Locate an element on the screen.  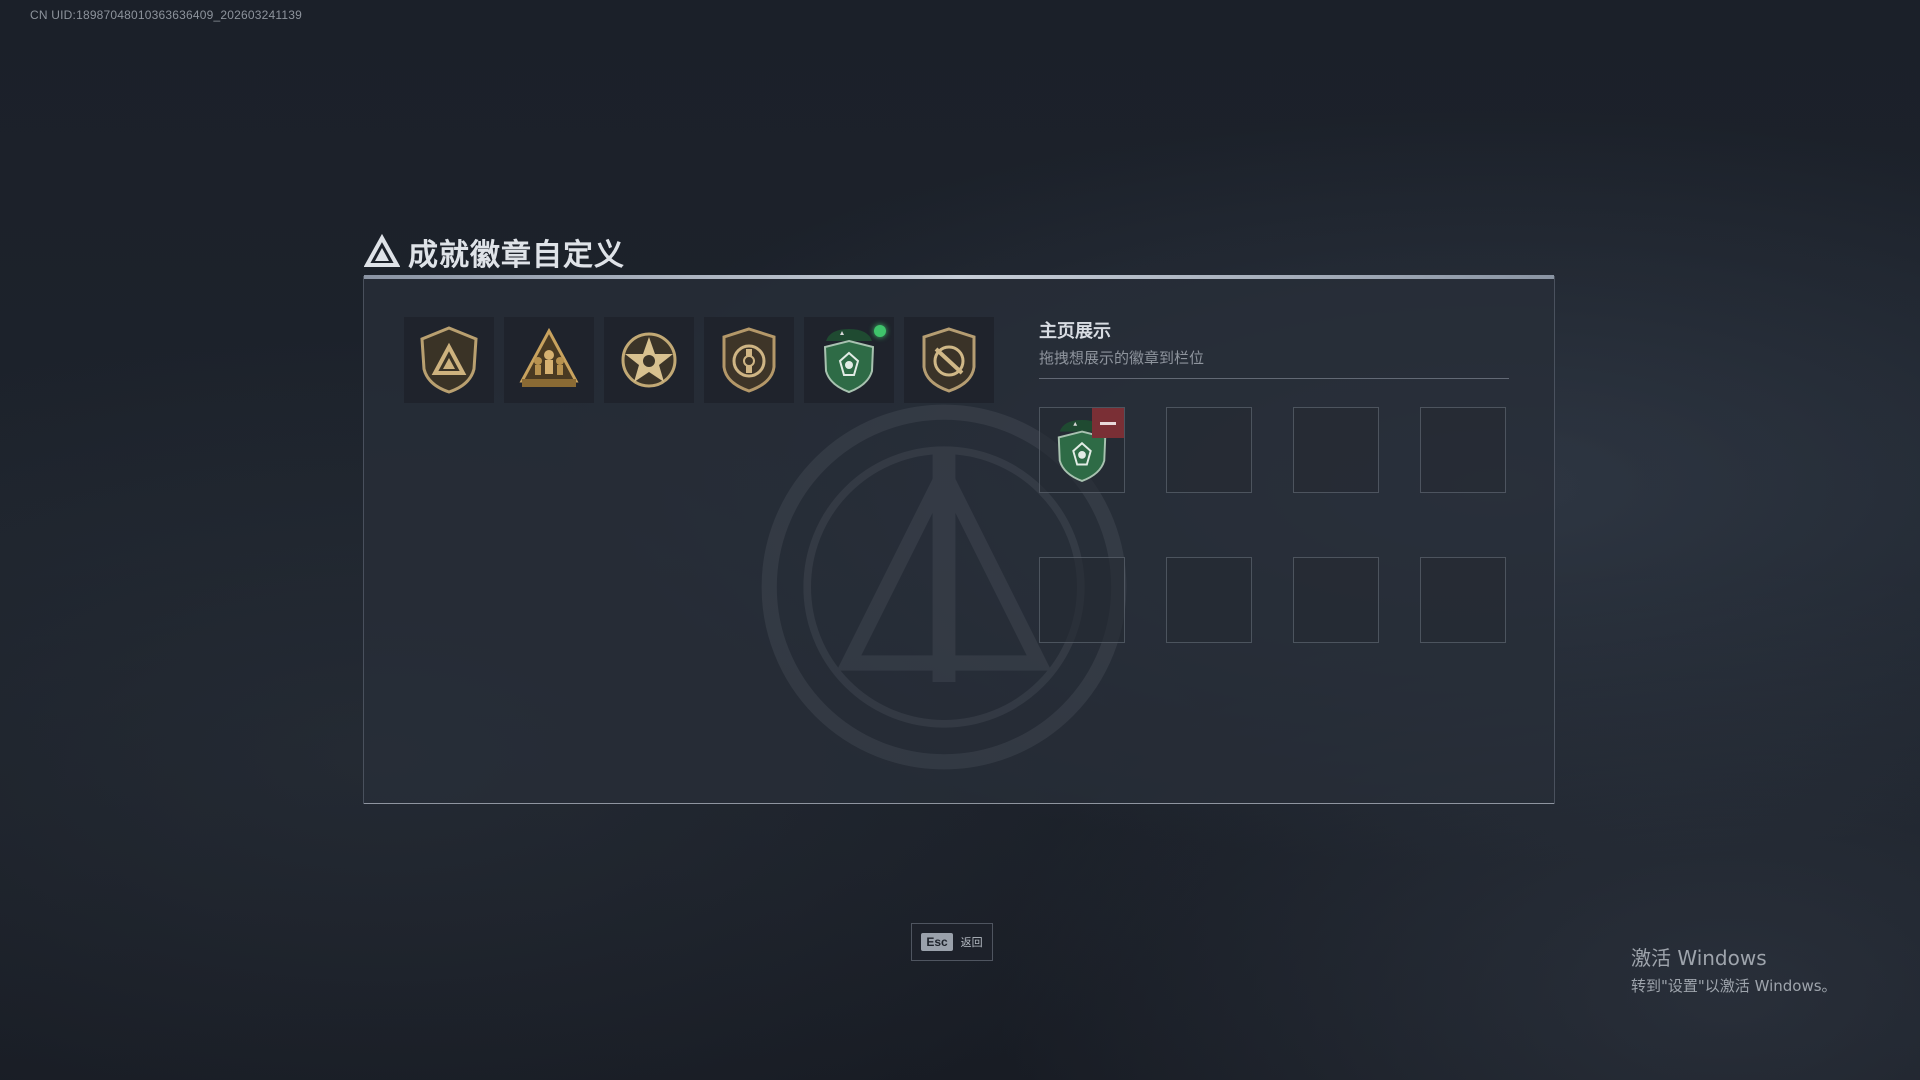
triangle-logo-icon is located at coordinates (382, 250).